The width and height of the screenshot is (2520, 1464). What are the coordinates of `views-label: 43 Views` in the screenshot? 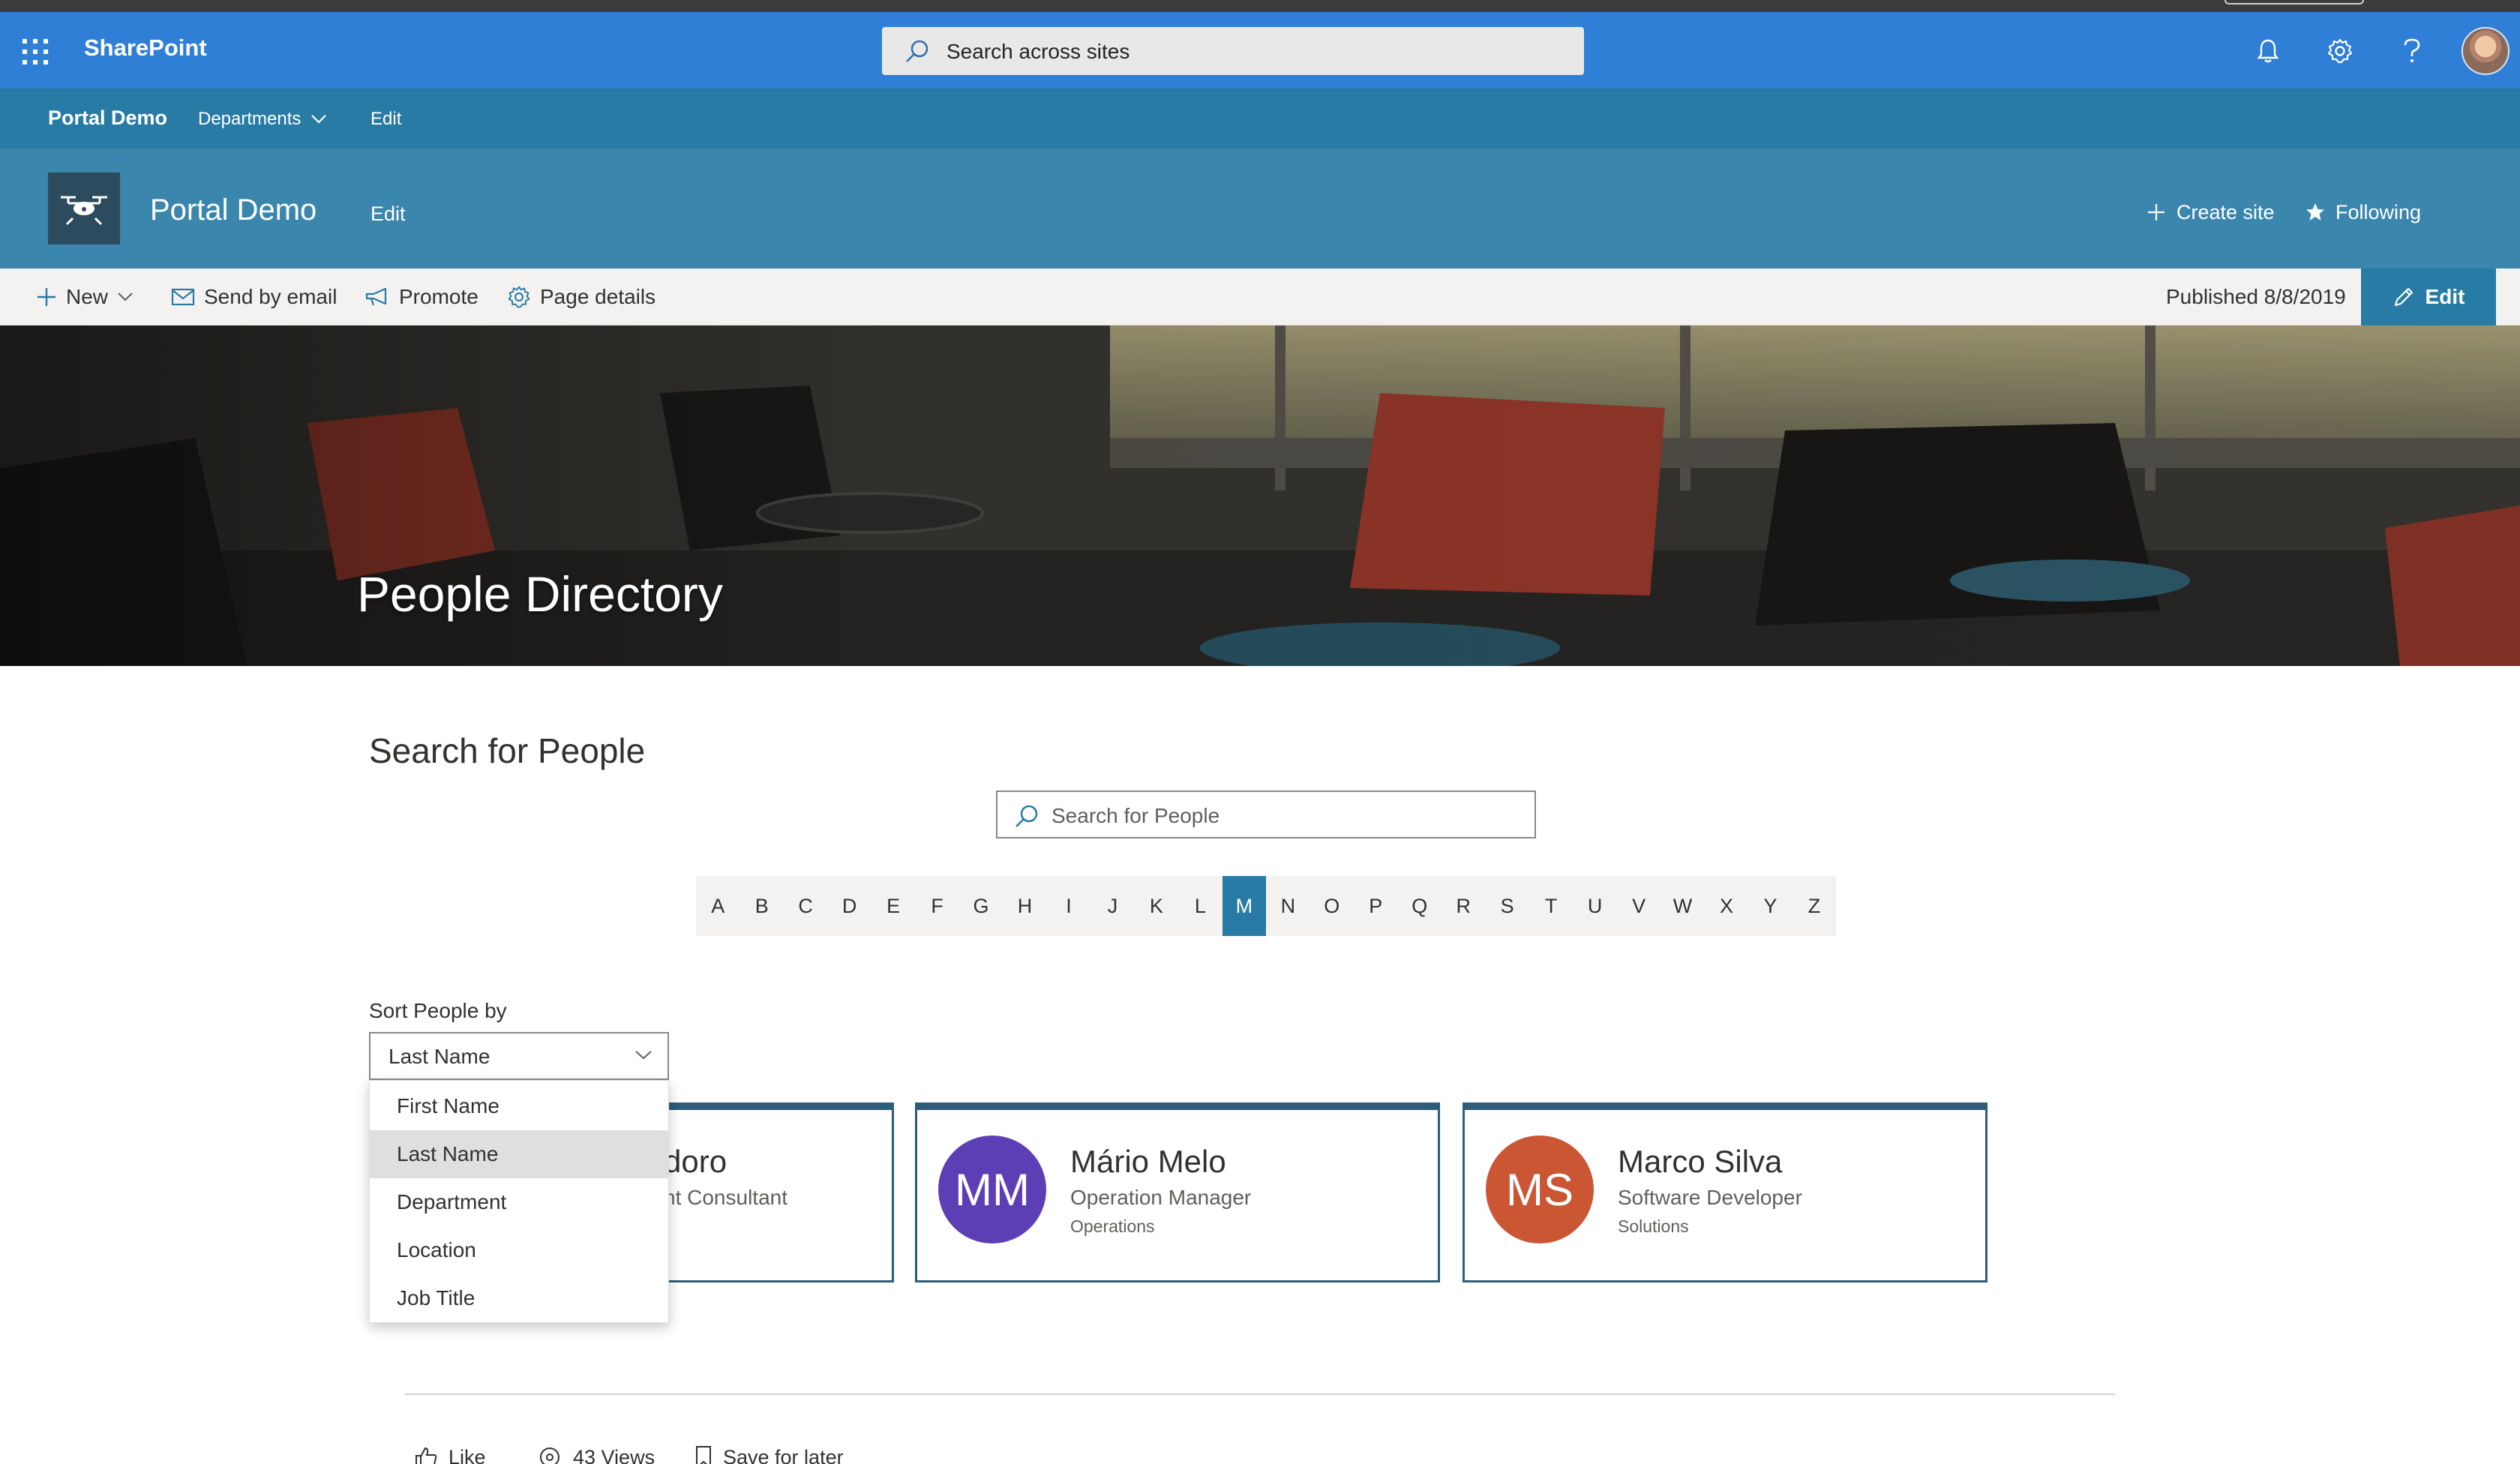 It's located at (614, 1455).